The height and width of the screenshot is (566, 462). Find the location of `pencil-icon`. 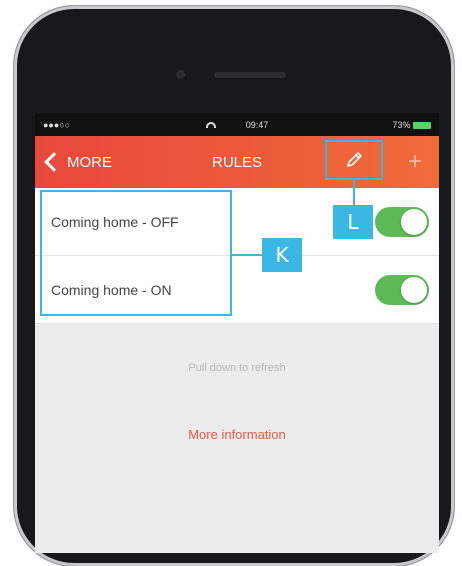

pencil-icon is located at coordinates (354, 159).